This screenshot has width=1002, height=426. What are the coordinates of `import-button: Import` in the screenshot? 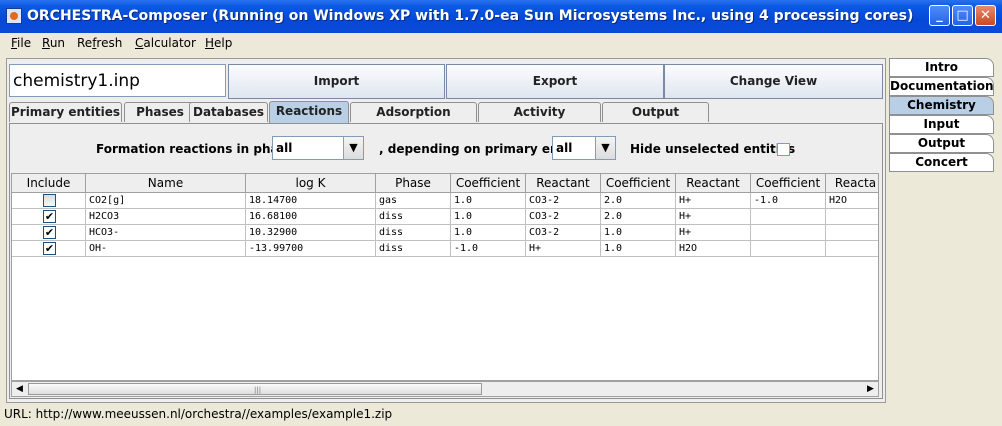 It's located at (336, 81).